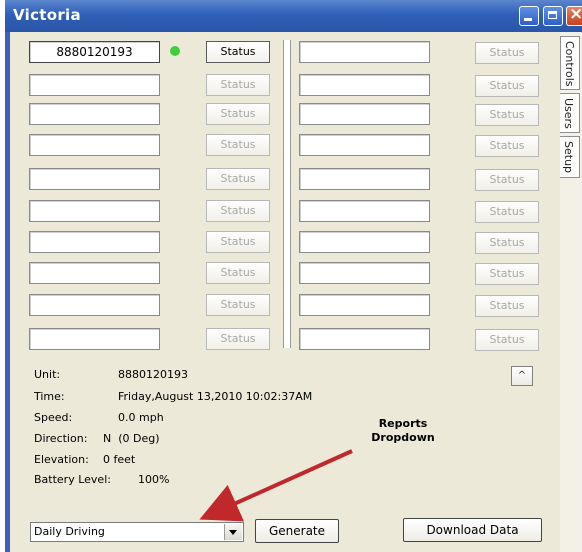 The height and width of the screenshot is (552, 582). I want to click on status-button-right-2: Status, so click(507, 86).